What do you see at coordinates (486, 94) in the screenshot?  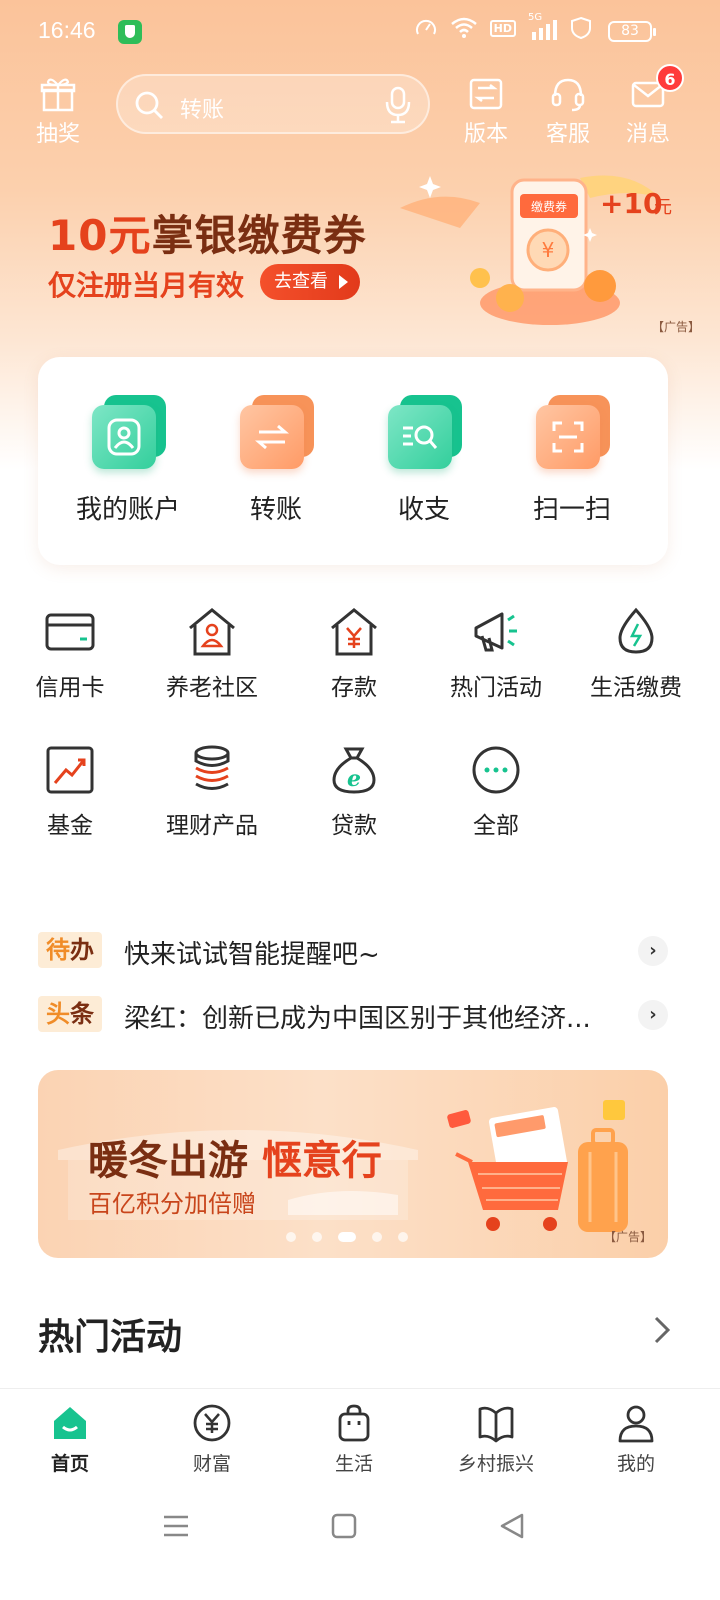 I see `version-switch-icon` at bounding box center [486, 94].